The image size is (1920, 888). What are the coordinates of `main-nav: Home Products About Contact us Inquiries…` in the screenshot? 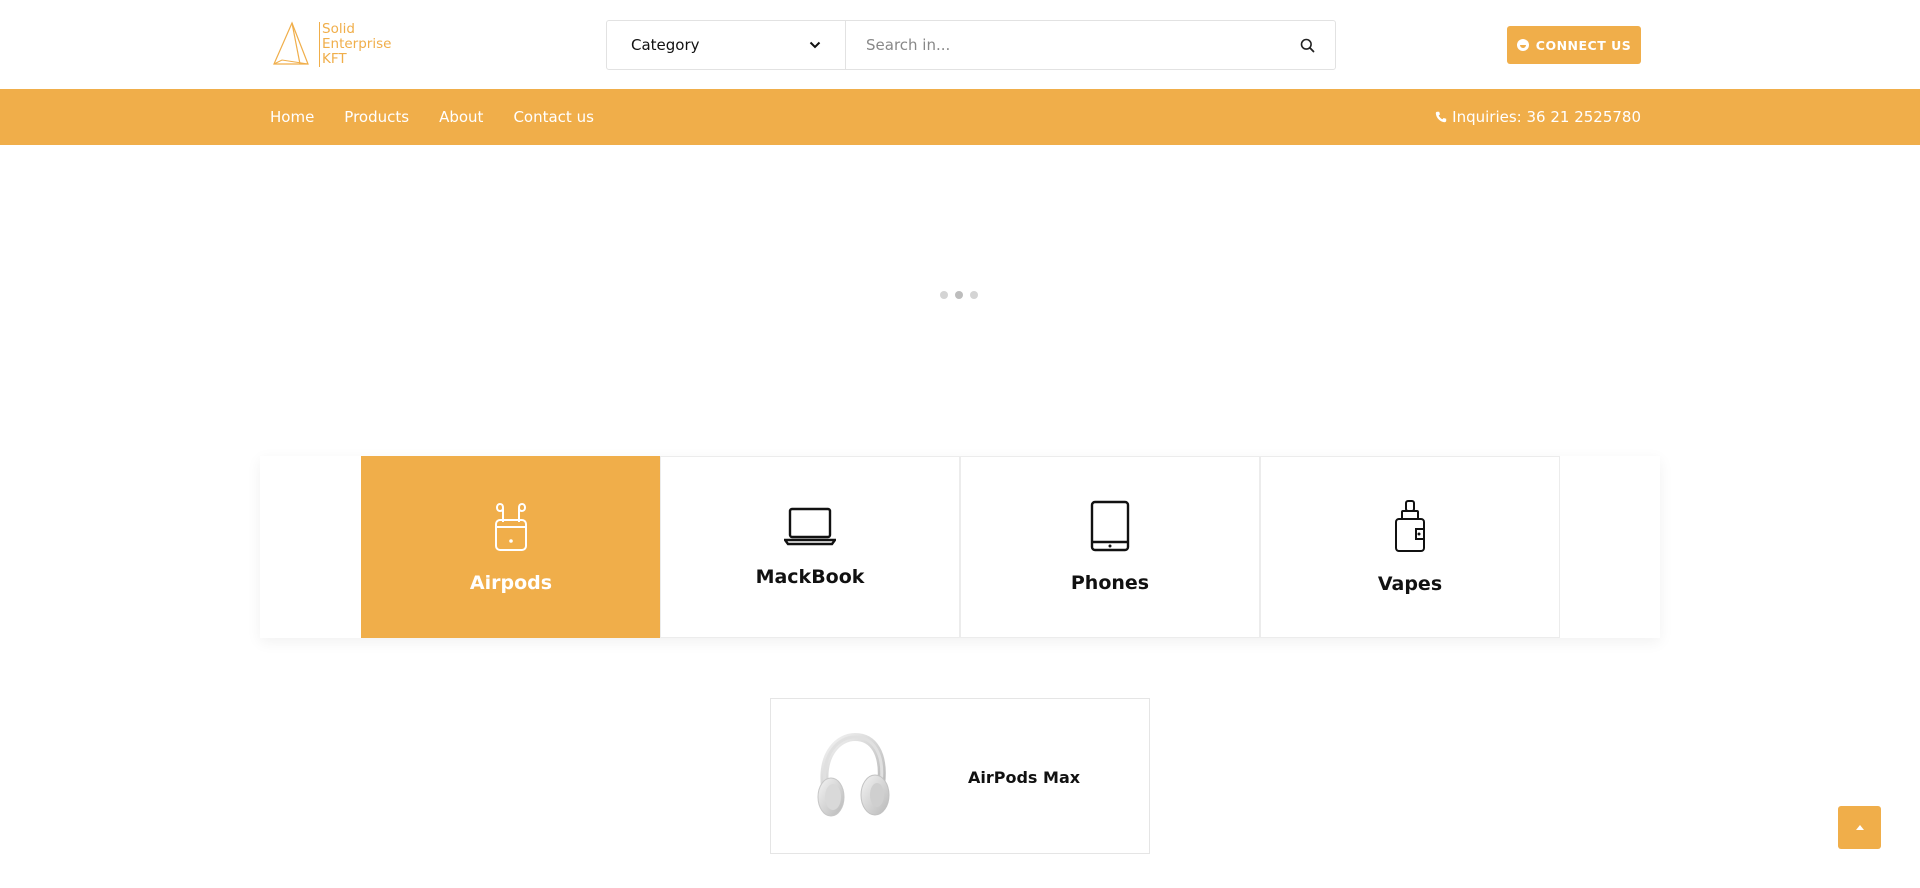 It's located at (960, 117).